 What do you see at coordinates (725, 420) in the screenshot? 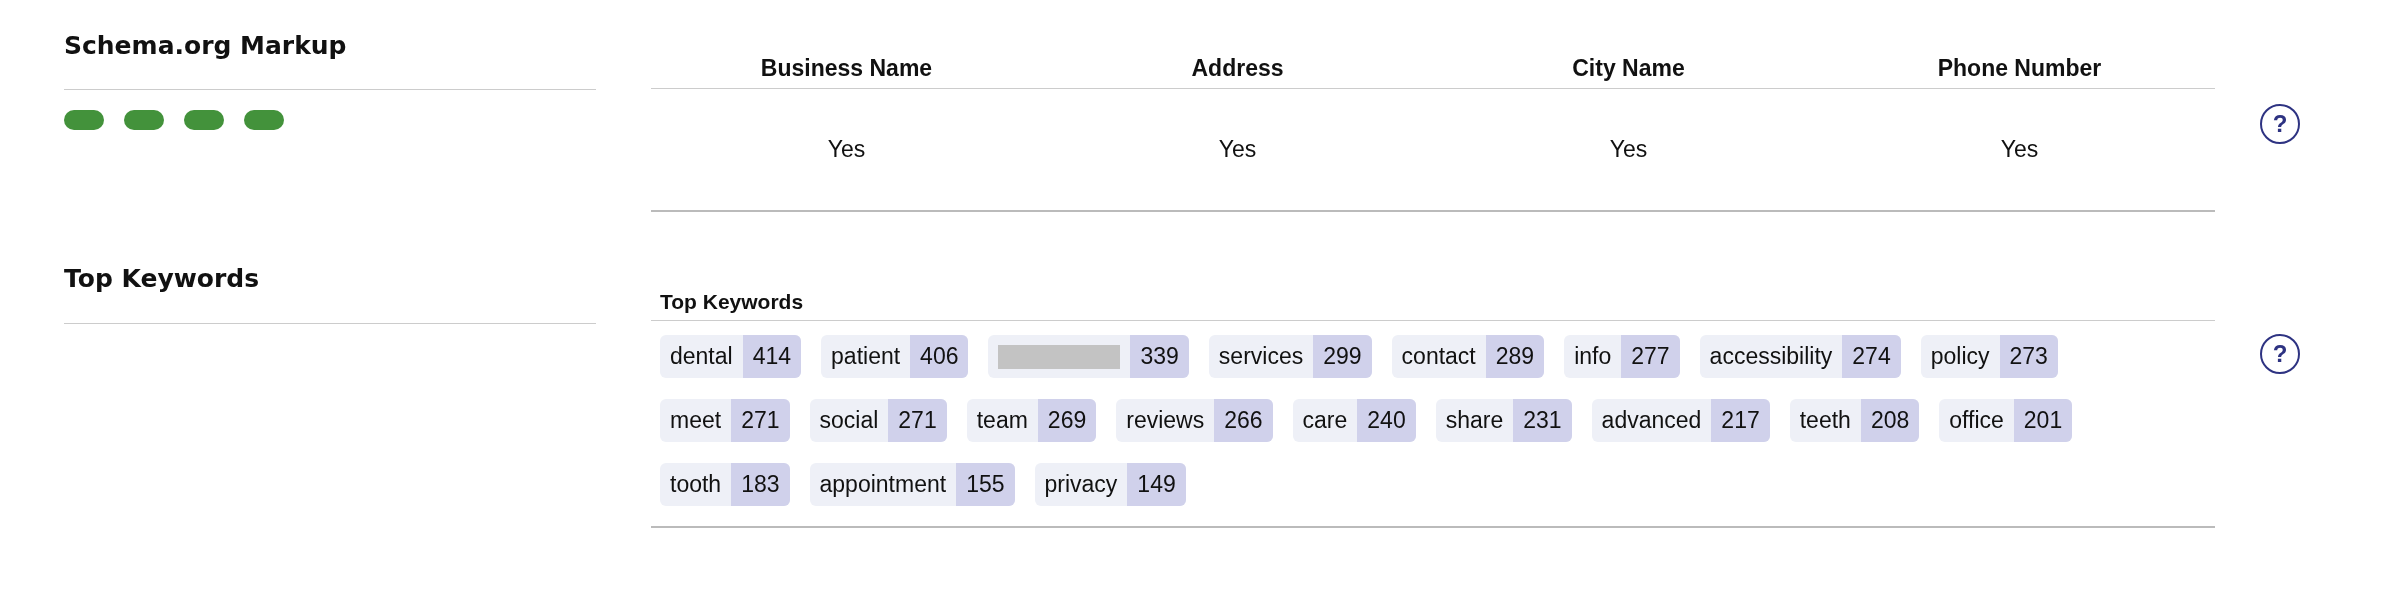
I see `keyword-tag: meet 271` at bounding box center [725, 420].